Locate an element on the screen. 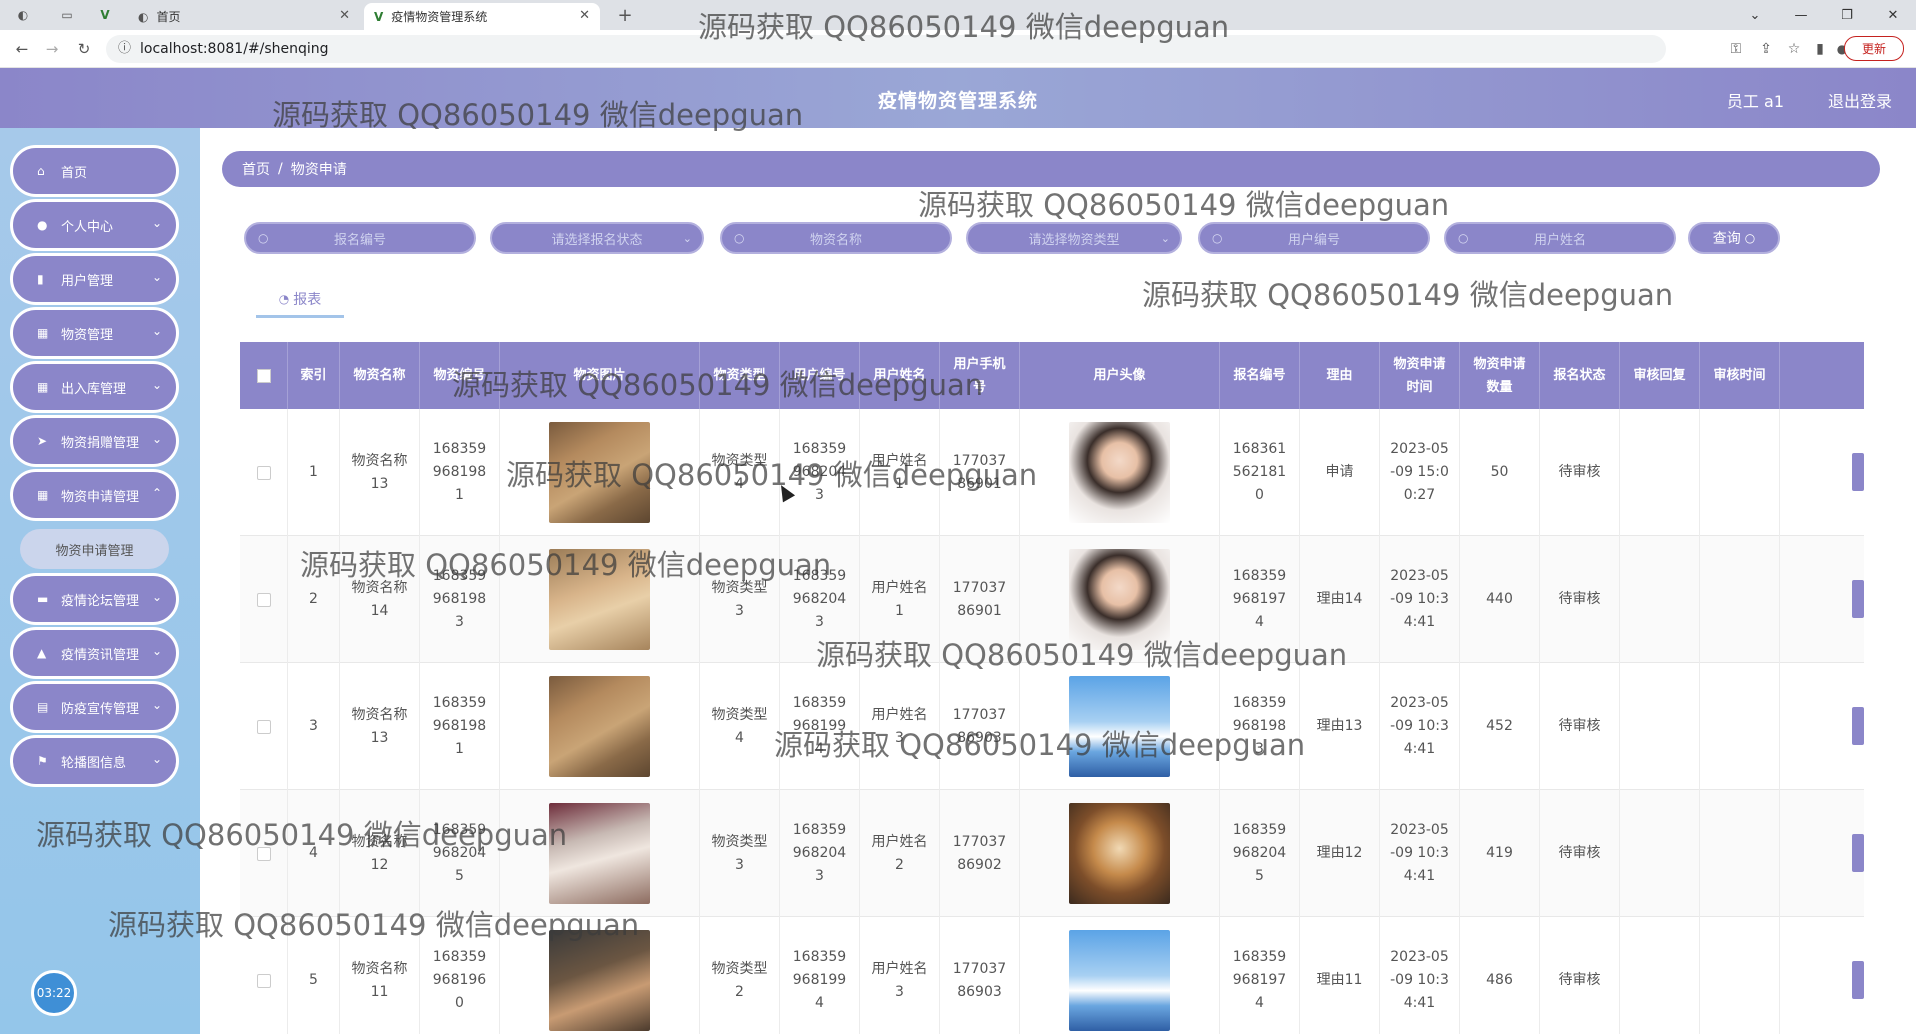 This screenshot has width=1916, height=1034. cell-apply-qty: 440 is located at coordinates (1500, 599).